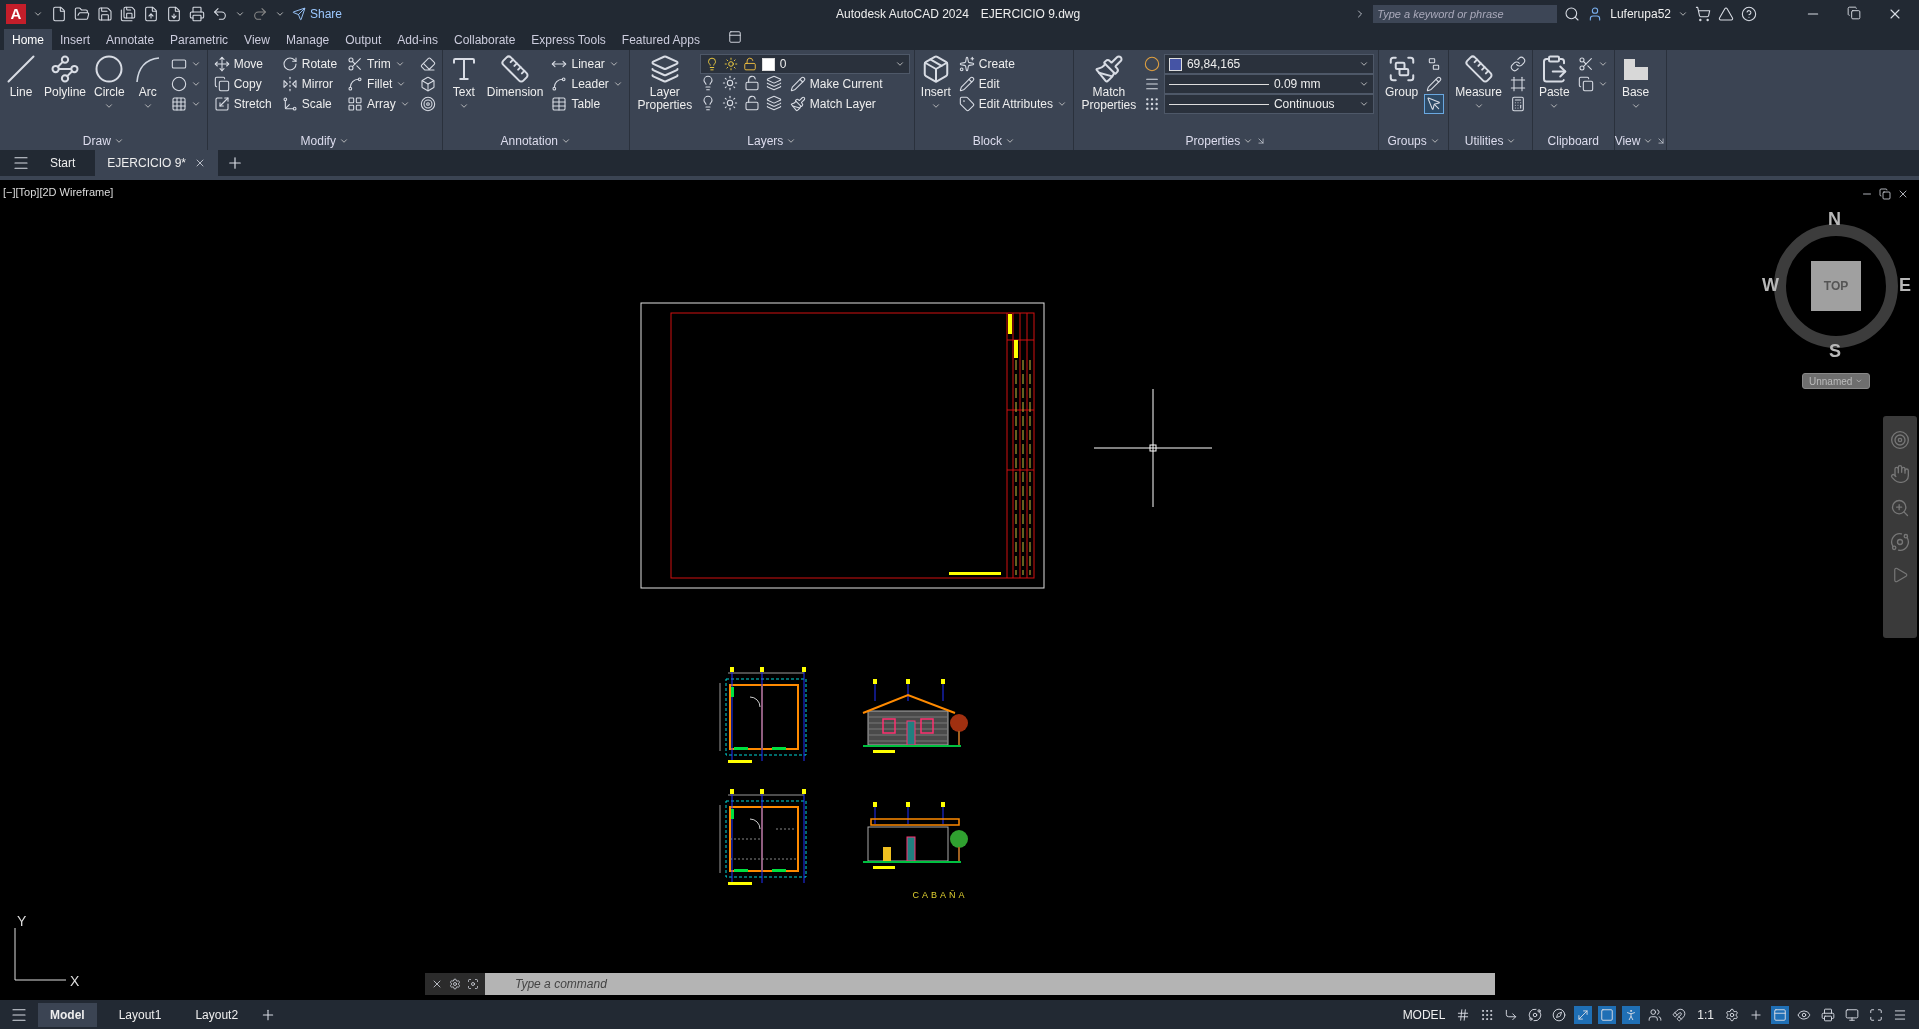 The width and height of the screenshot is (1919, 1029). I want to click on linetype-dropdown: Continuous, so click(1268, 104).